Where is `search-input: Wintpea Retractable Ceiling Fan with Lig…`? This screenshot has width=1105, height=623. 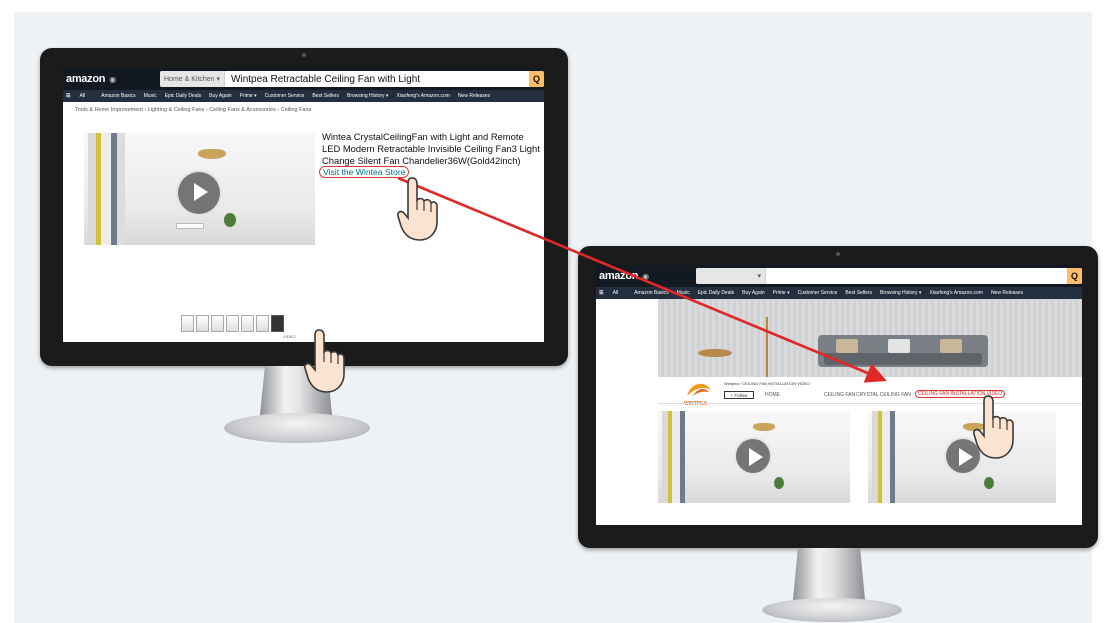
search-input: Wintpea Retractable Ceiling Fan with Lig… is located at coordinates (377, 79).